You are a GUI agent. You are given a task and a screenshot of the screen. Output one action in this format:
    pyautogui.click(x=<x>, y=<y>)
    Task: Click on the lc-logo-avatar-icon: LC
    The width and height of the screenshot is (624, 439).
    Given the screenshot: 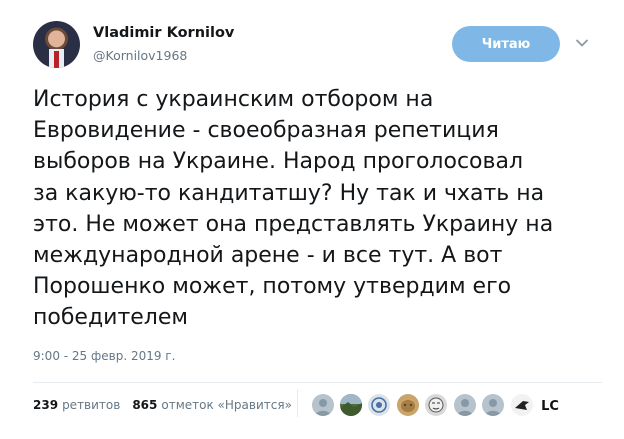 What is the action you would take?
    pyautogui.click(x=550, y=405)
    